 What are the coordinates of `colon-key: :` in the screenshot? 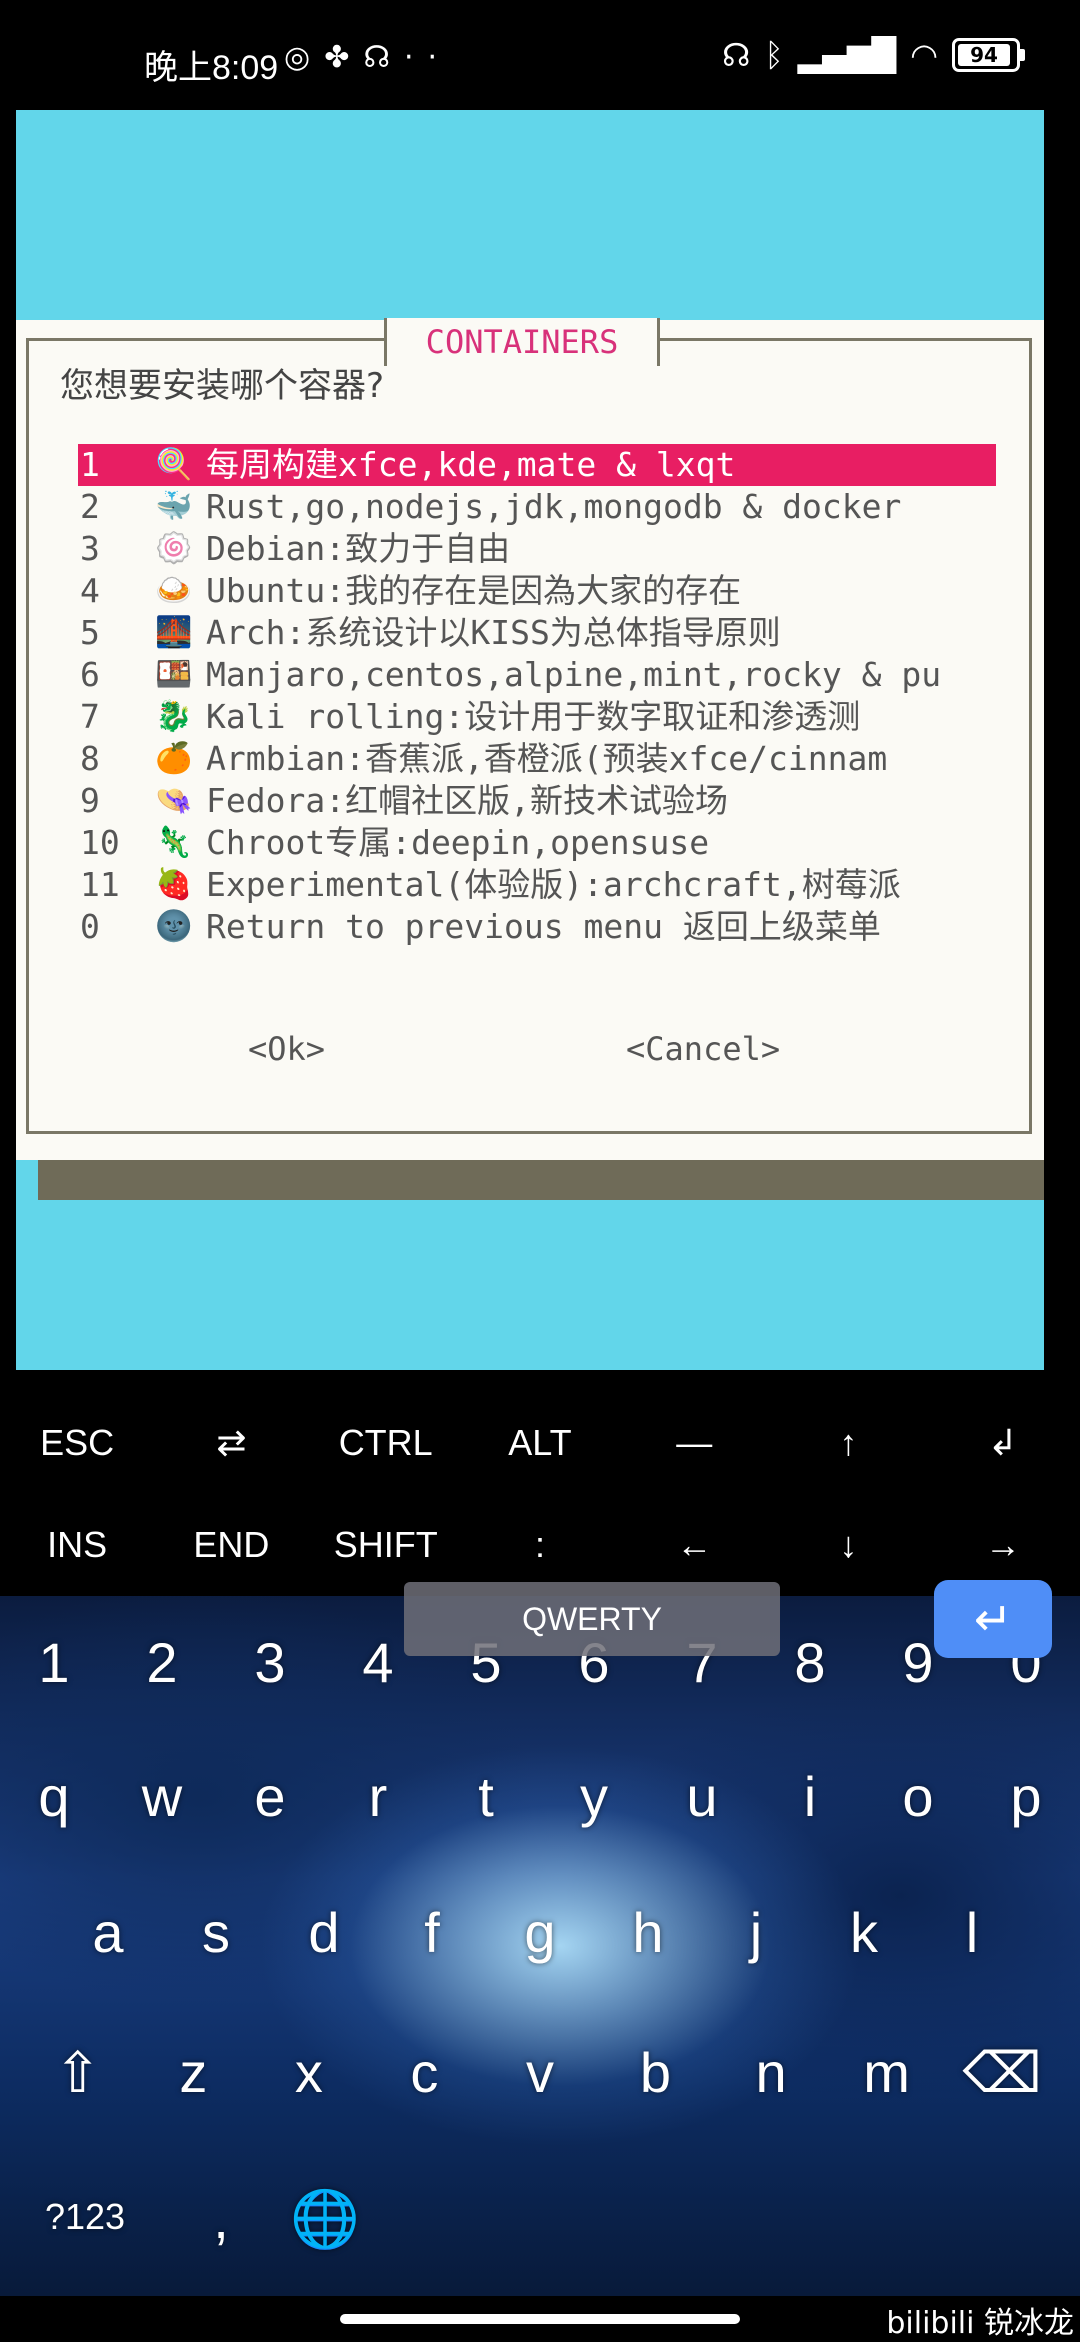 It's located at (540, 1545).